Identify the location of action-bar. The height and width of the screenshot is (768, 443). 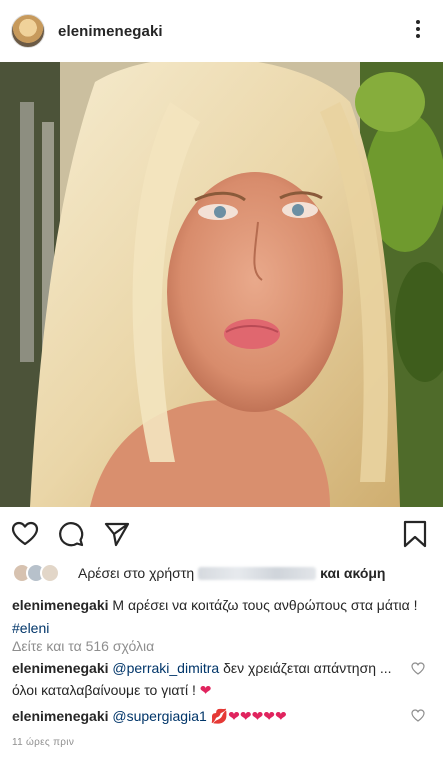
(221, 533).